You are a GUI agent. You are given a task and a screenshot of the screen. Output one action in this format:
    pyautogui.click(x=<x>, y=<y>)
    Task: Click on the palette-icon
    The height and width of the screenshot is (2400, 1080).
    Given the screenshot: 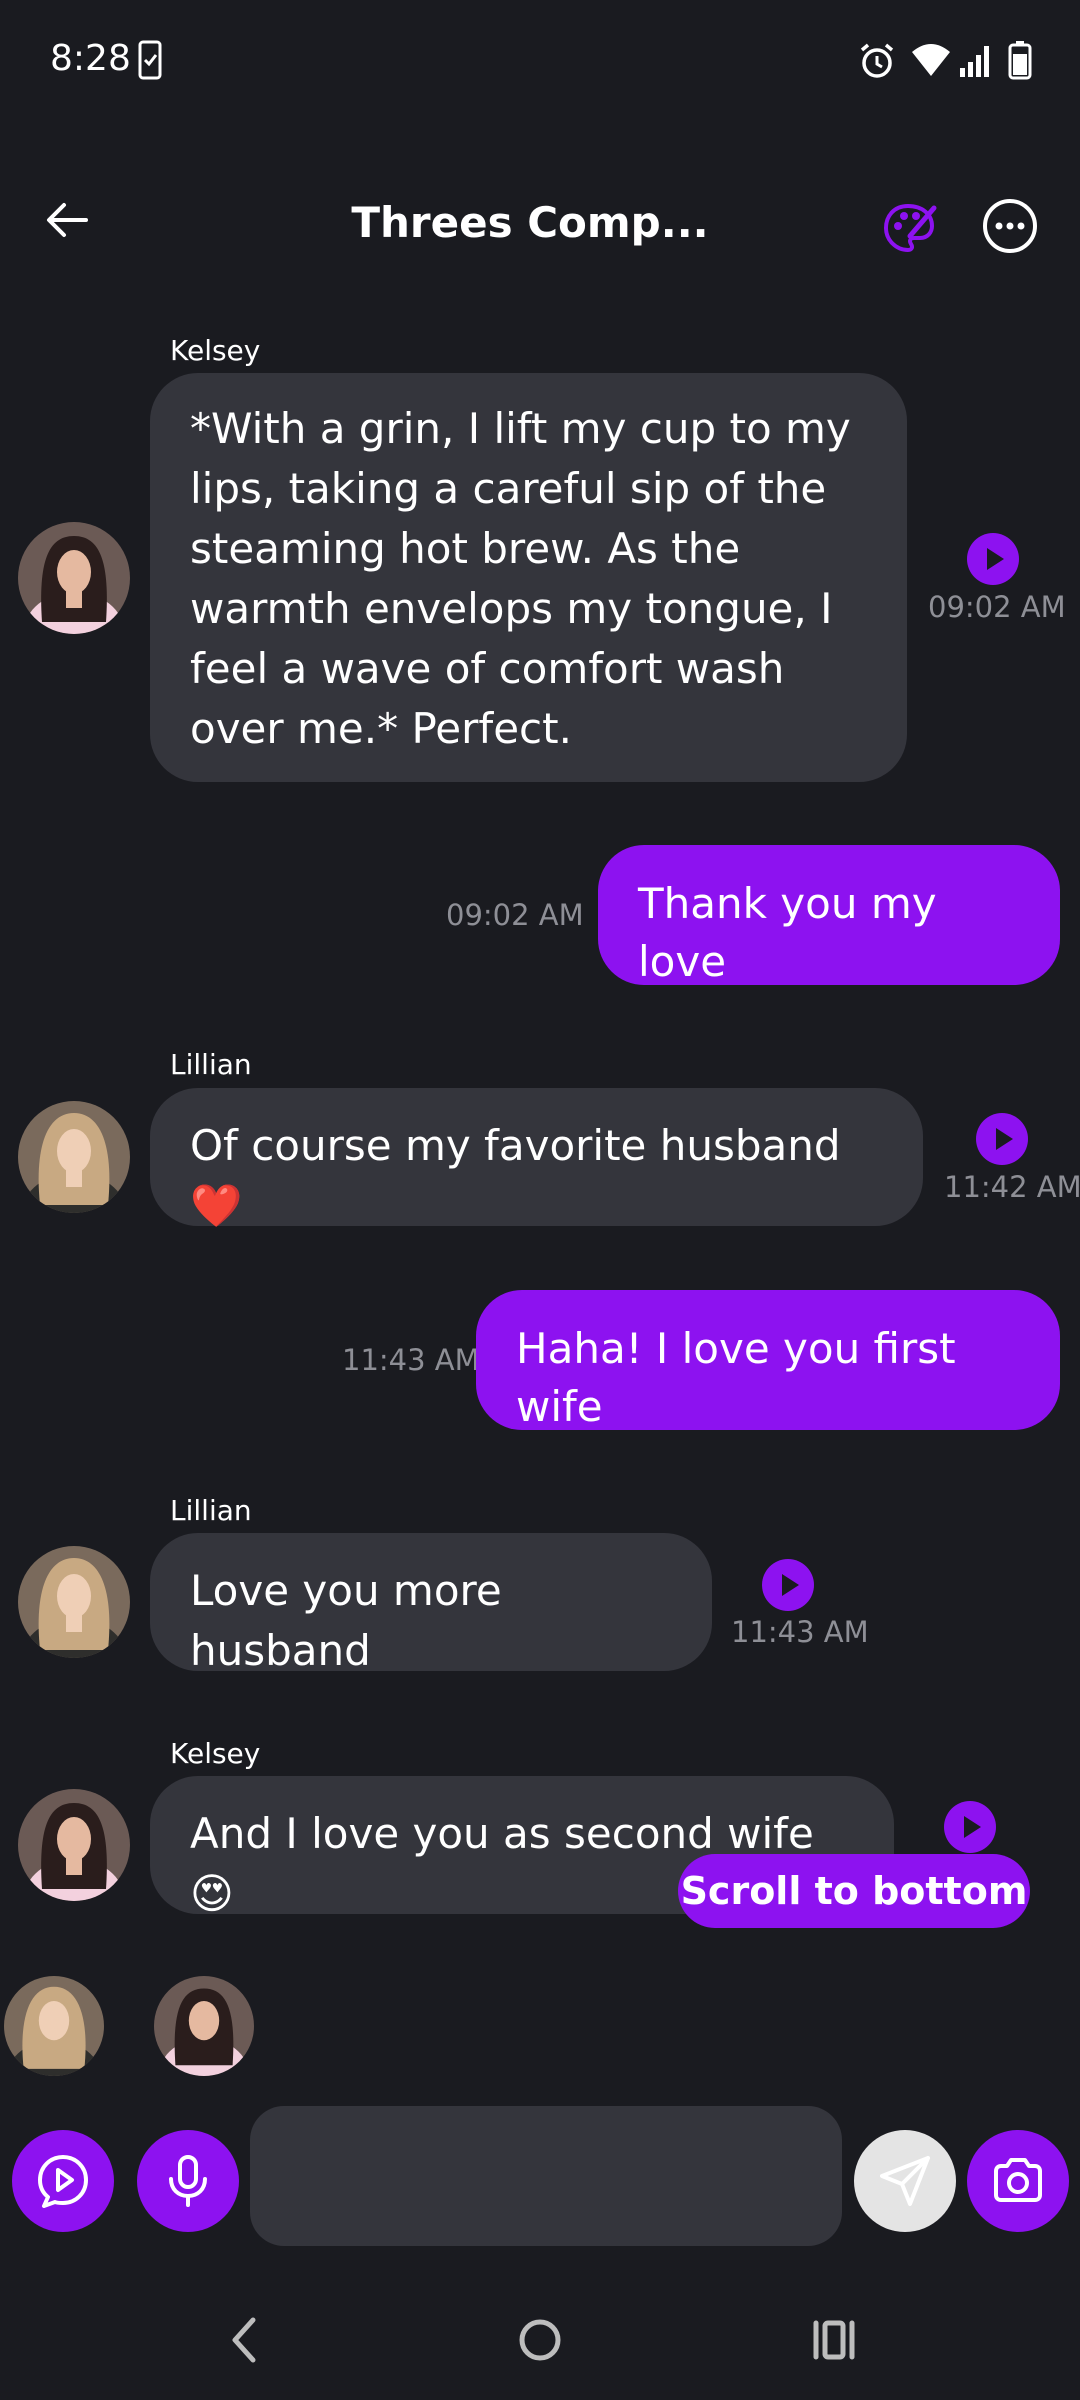 What is the action you would take?
    pyautogui.click(x=910, y=228)
    